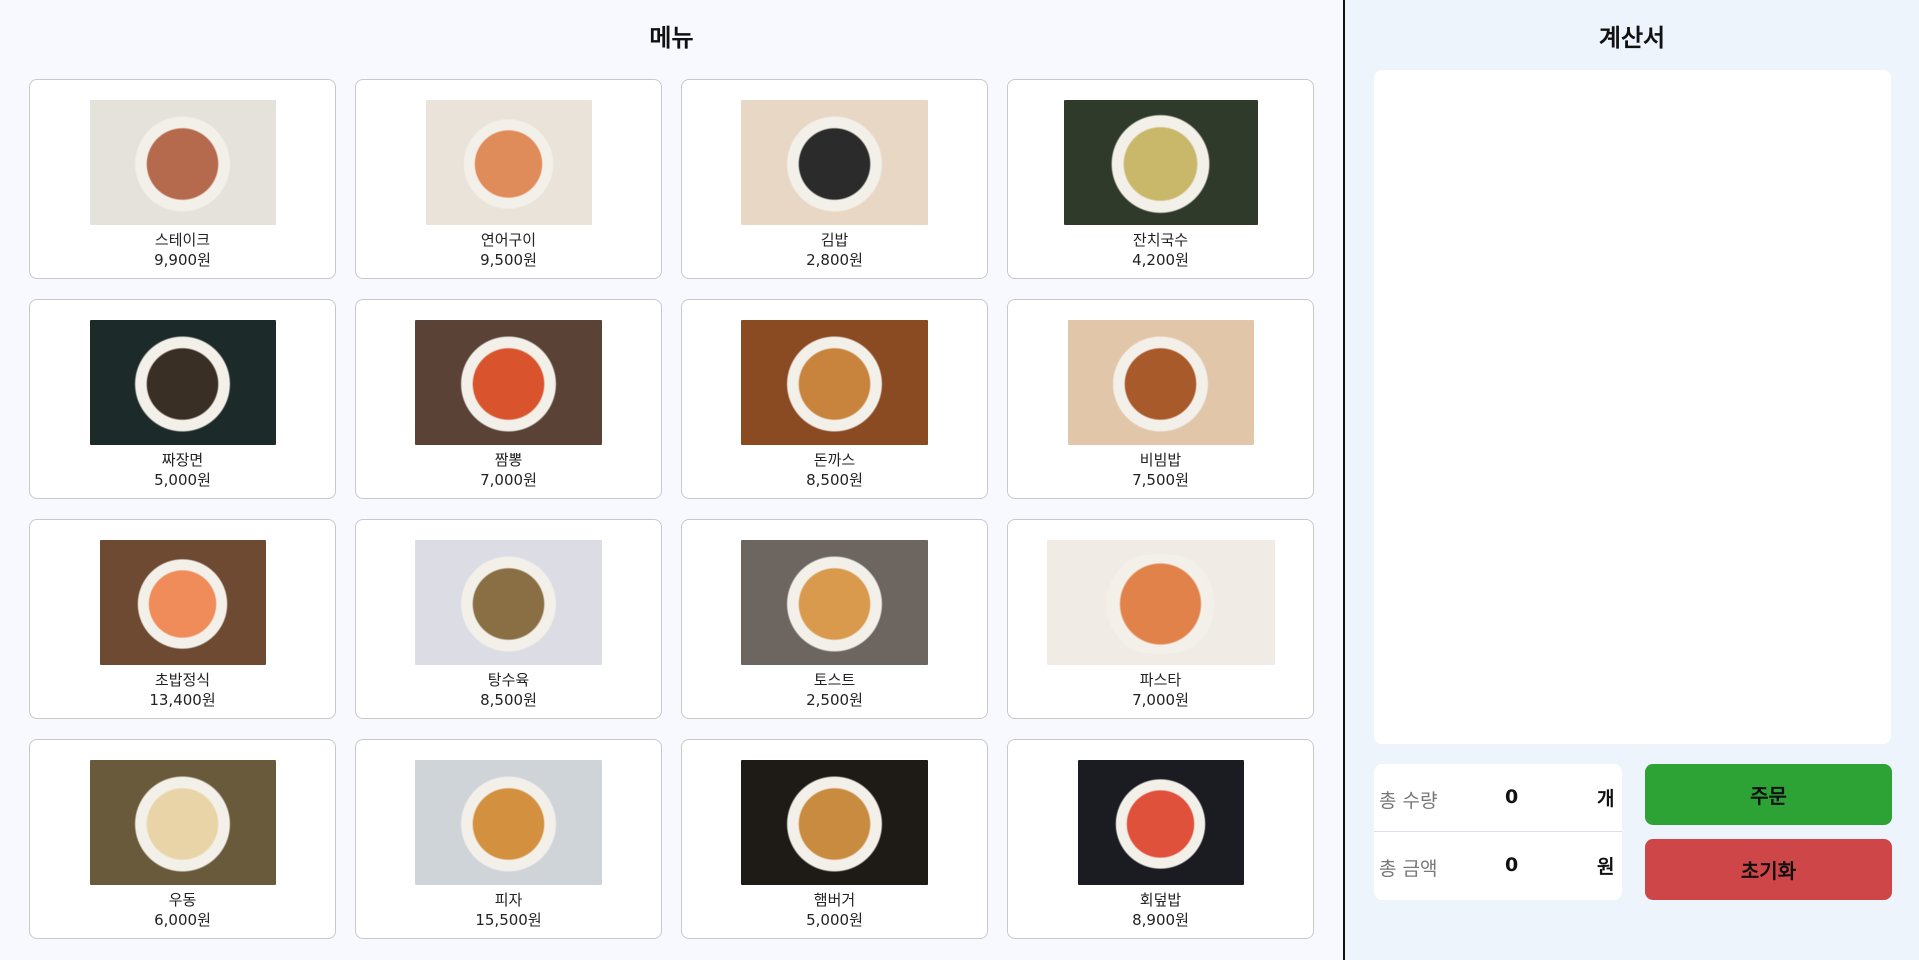 The height and width of the screenshot is (960, 1919). I want to click on menu-item-card: 잔치국수 4,200원, so click(1160, 179).